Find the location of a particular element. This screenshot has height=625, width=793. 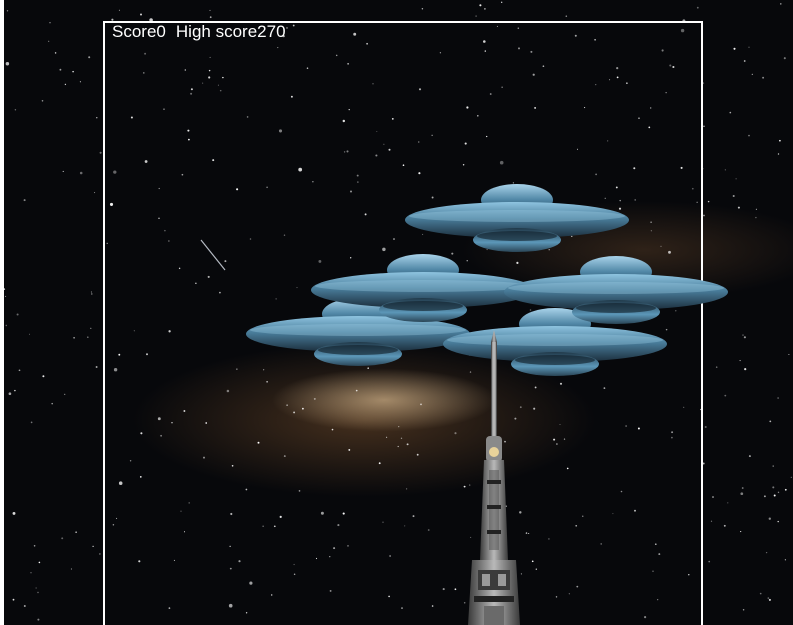

high-score-label: High score is located at coordinates (216, 31).